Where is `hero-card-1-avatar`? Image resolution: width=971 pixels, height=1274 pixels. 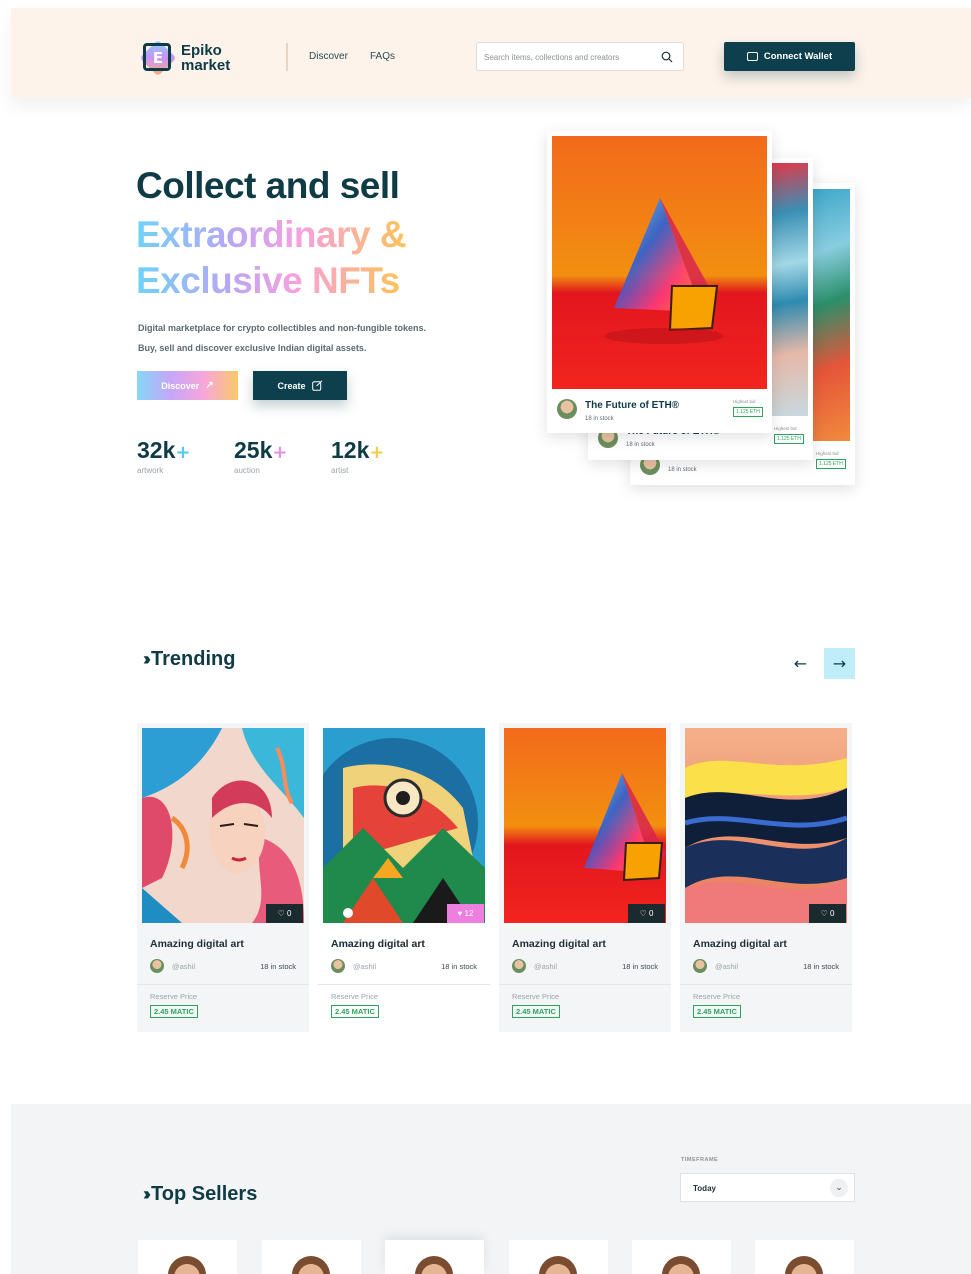 hero-card-1-avatar is located at coordinates (567, 409).